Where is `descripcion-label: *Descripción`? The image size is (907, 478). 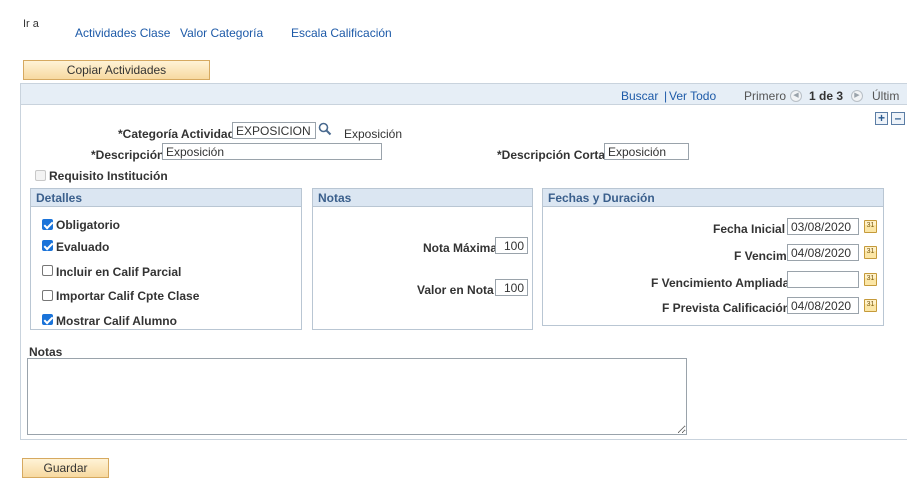
descripcion-label: *Descripción is located at coordinates (128, 155).